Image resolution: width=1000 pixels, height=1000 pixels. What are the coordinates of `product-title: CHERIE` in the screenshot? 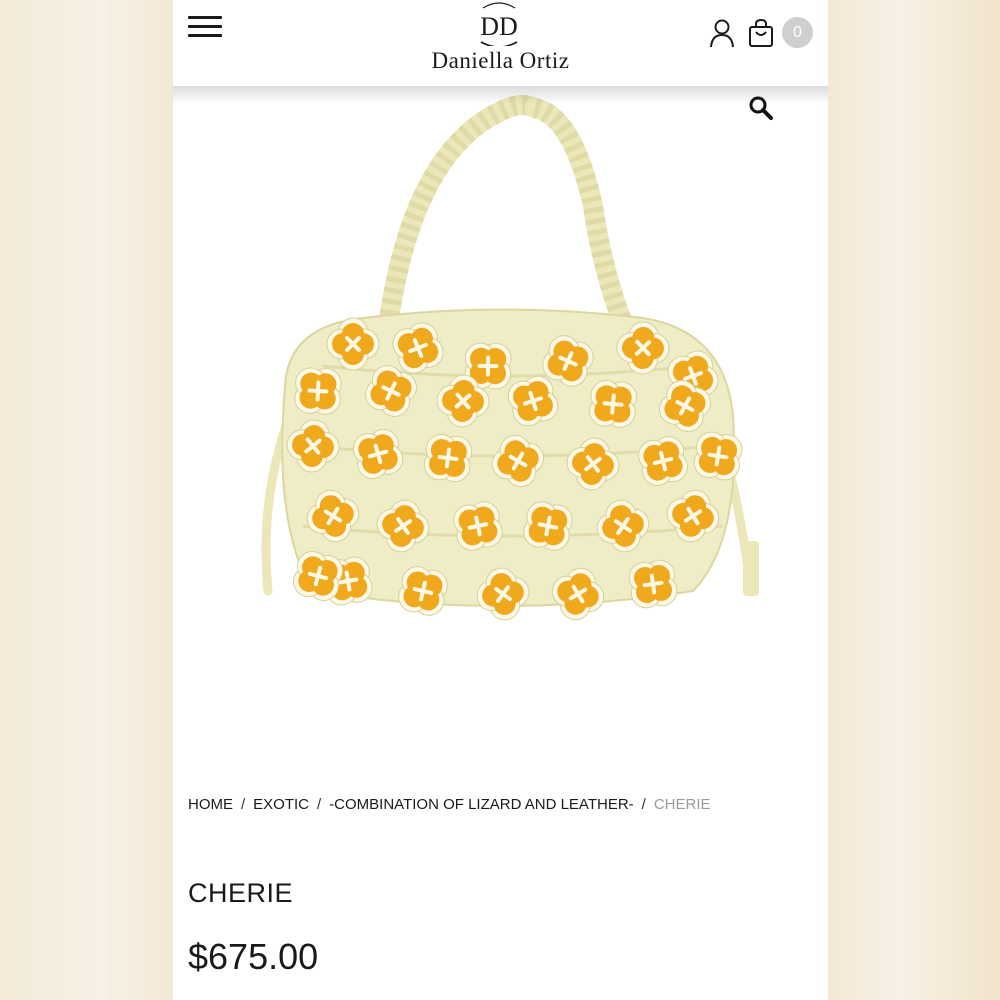 It's located at (241, 893).